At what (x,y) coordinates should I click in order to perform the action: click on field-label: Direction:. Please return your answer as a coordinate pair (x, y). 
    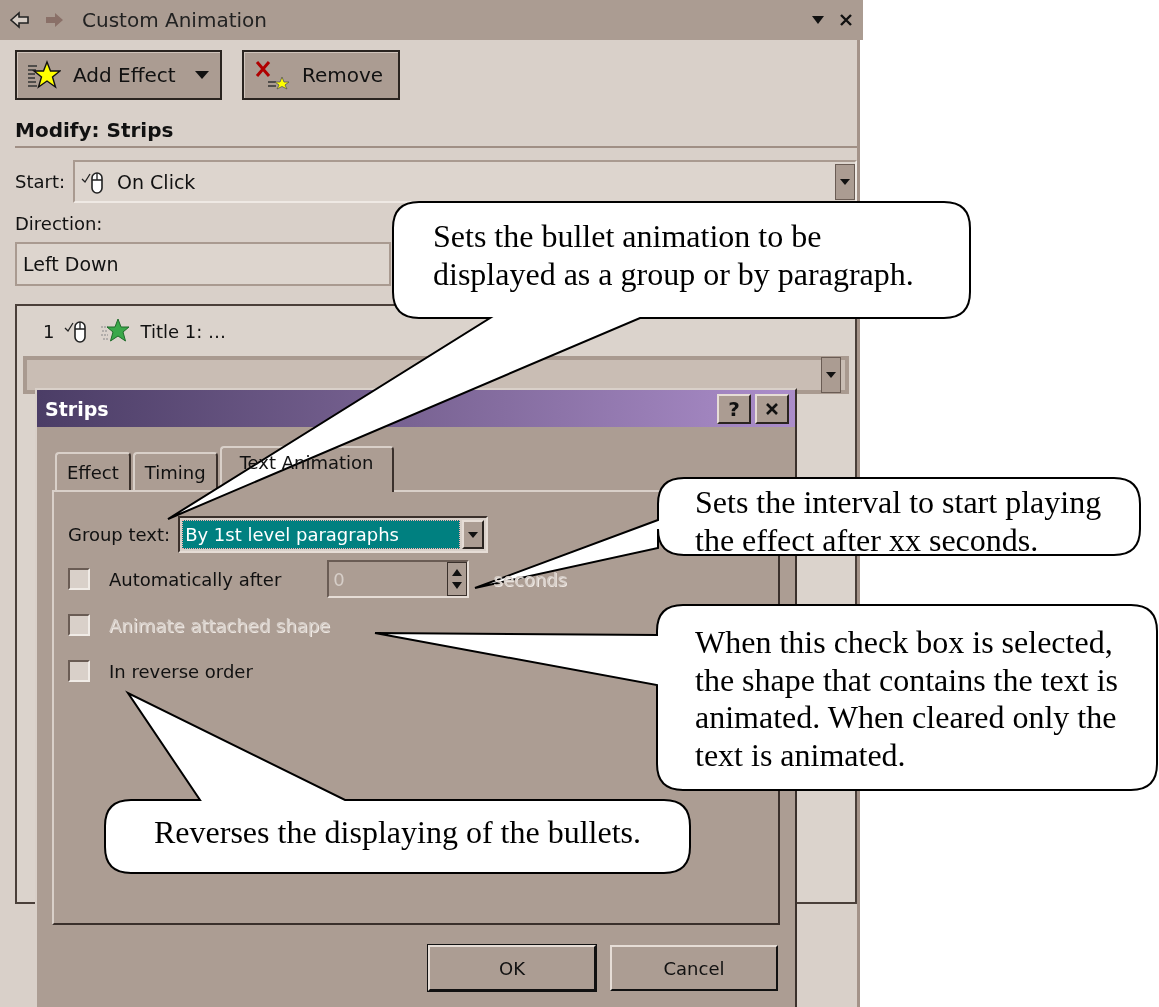
    Looking at the image, I should click on (59, 223).